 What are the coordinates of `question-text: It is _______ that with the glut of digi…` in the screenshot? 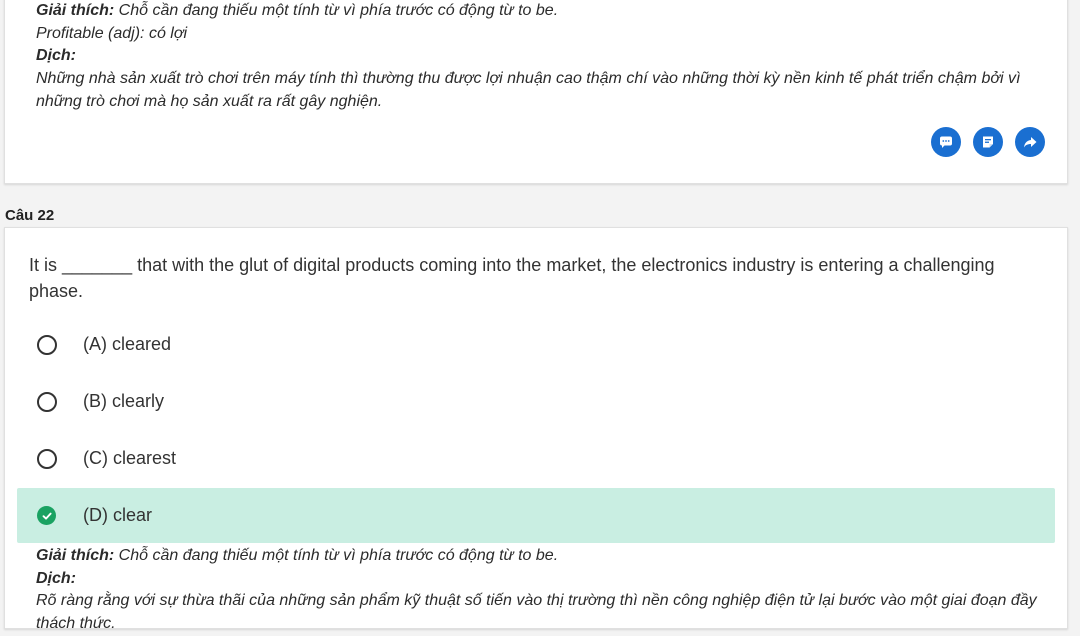 It's located at (512, 278).